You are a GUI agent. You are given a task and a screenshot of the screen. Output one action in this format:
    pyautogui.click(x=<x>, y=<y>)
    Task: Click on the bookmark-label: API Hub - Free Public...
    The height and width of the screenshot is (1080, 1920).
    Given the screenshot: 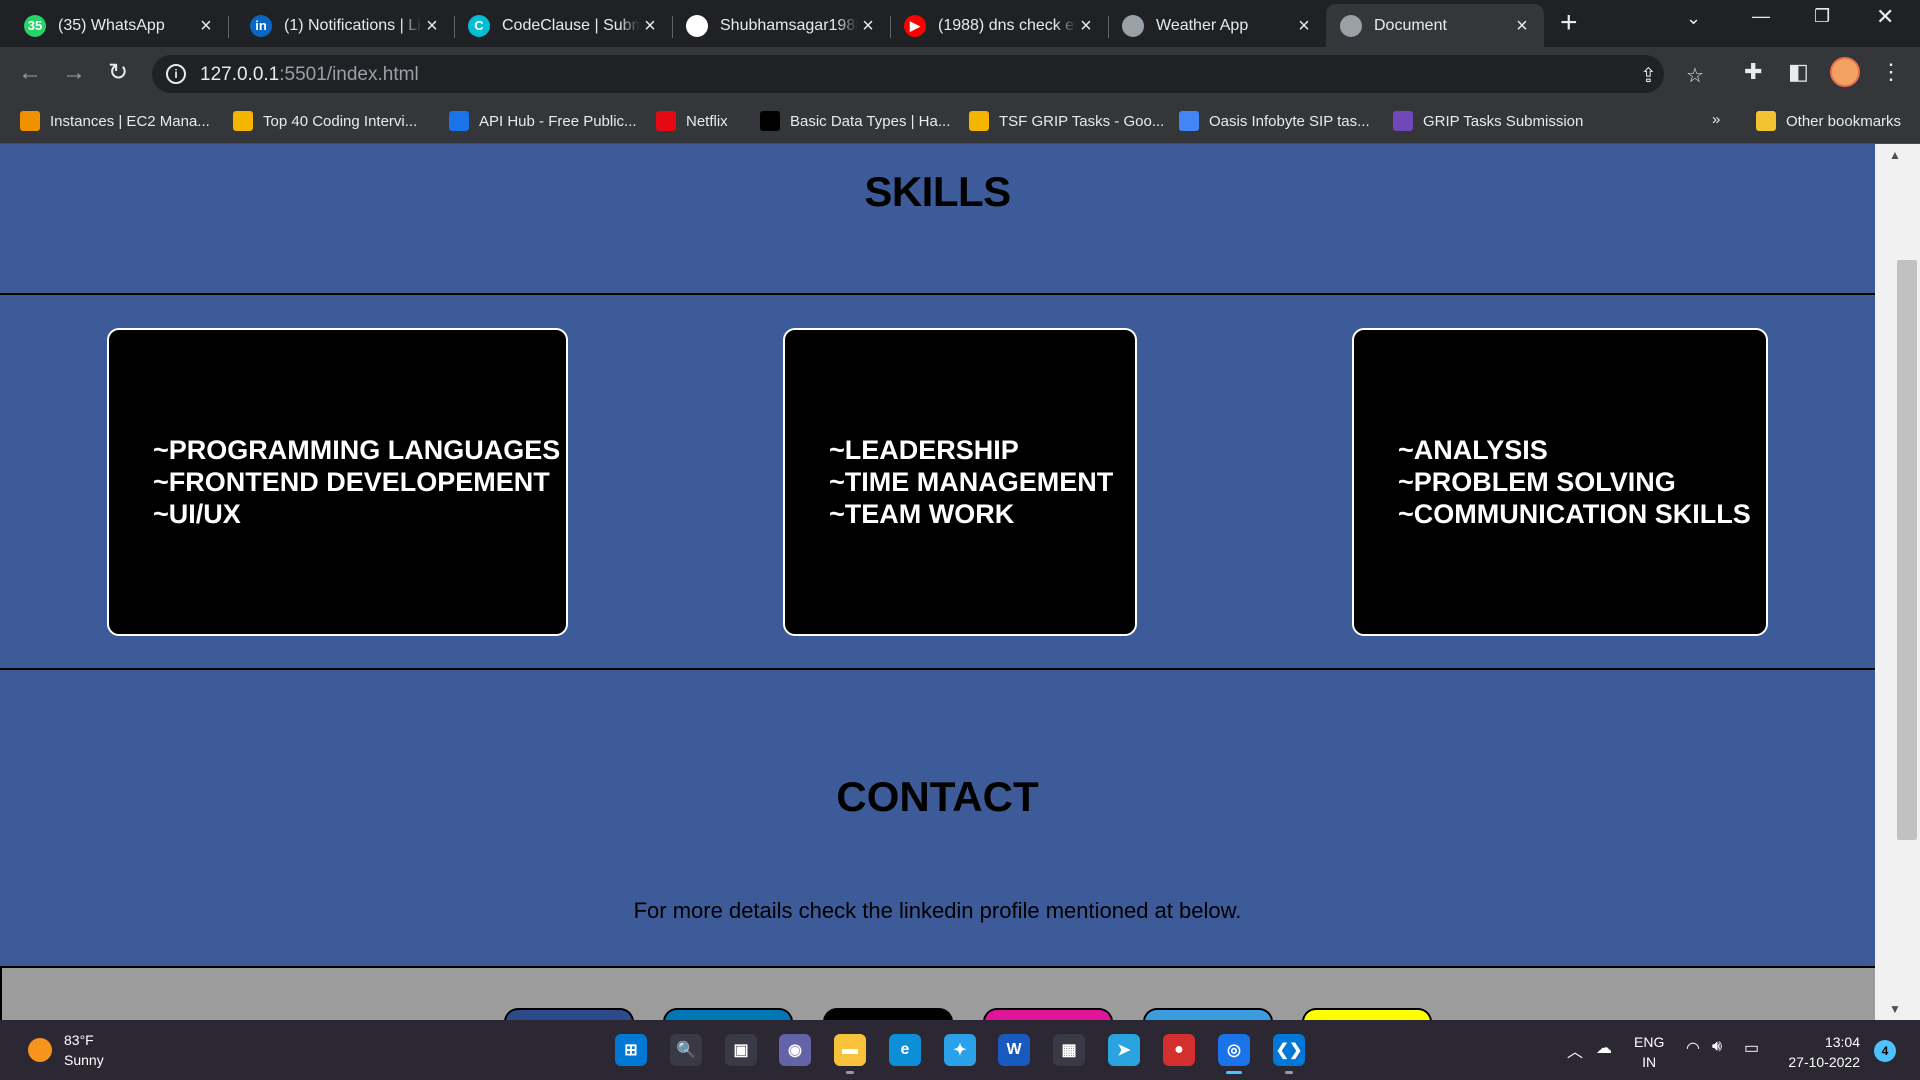 What is the action you would take?
    pyautogui.click(x=558, y=121)
    